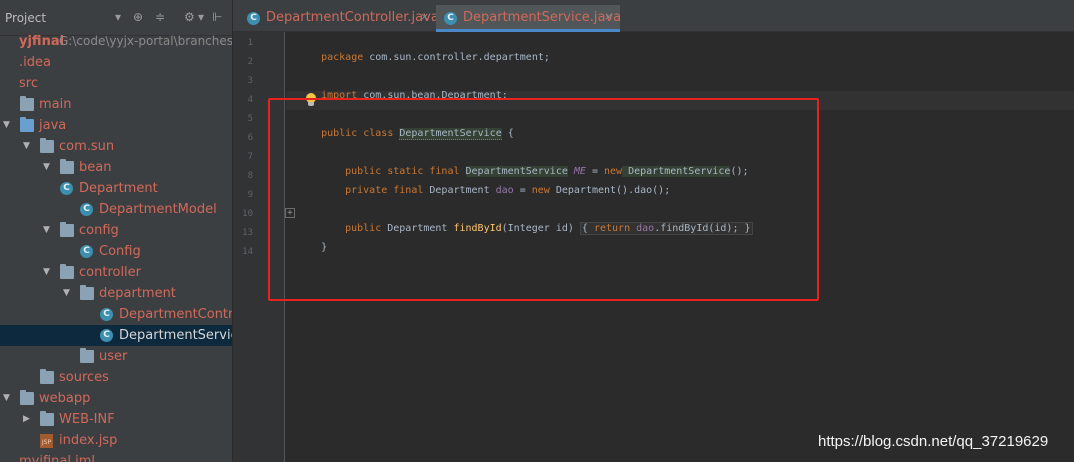 This screenshot has width=1074, height=462. Describe the element at coordinates (175, 335) in the screenshot. I see `tree-item-label: DepartmentService` at that location.